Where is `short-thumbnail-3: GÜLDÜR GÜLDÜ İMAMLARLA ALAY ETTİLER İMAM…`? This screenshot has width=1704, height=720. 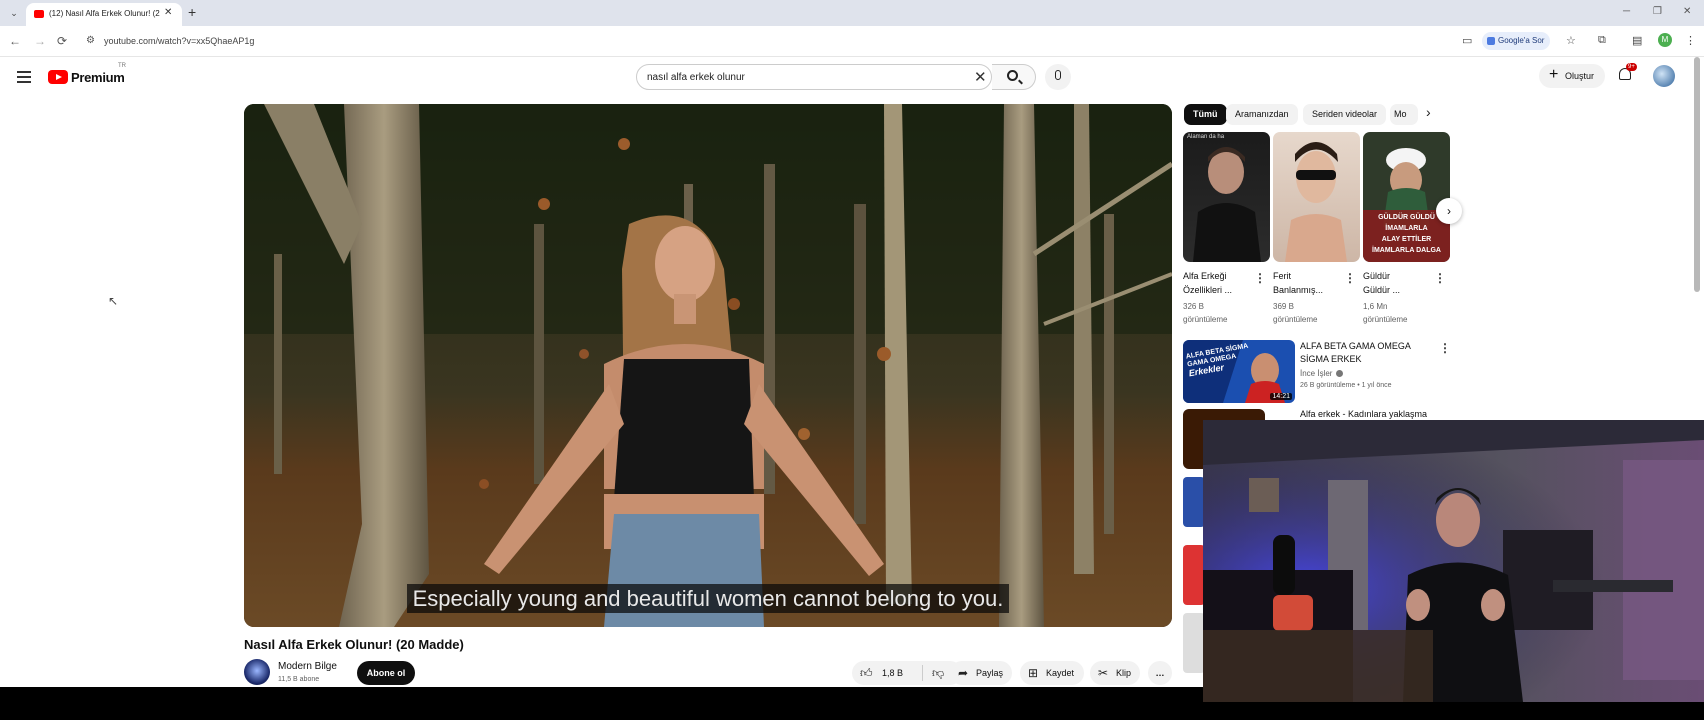 short-thumbnail-3: GÜLDÜR GÜLDÜ İMAMLARLA ALAY ETTİLER İMAM… is located at coordinates (1406, 197).